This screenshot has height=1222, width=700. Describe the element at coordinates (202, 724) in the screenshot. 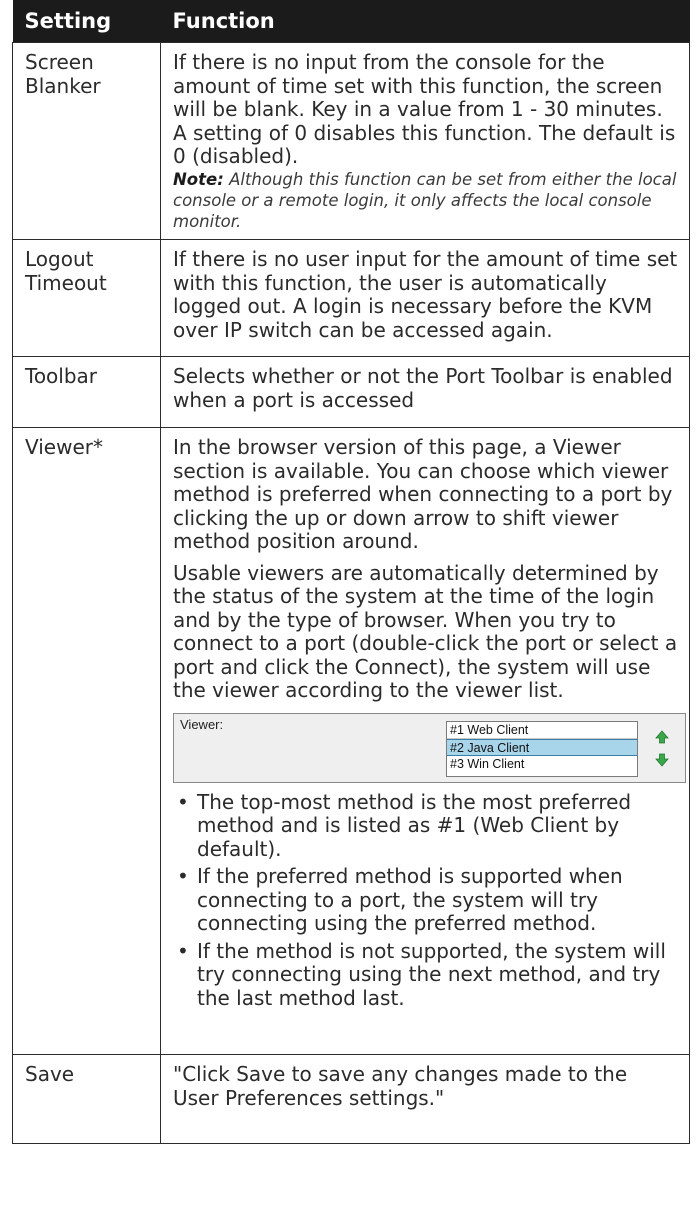

I see `viewer-label: Viewer:` at that location.